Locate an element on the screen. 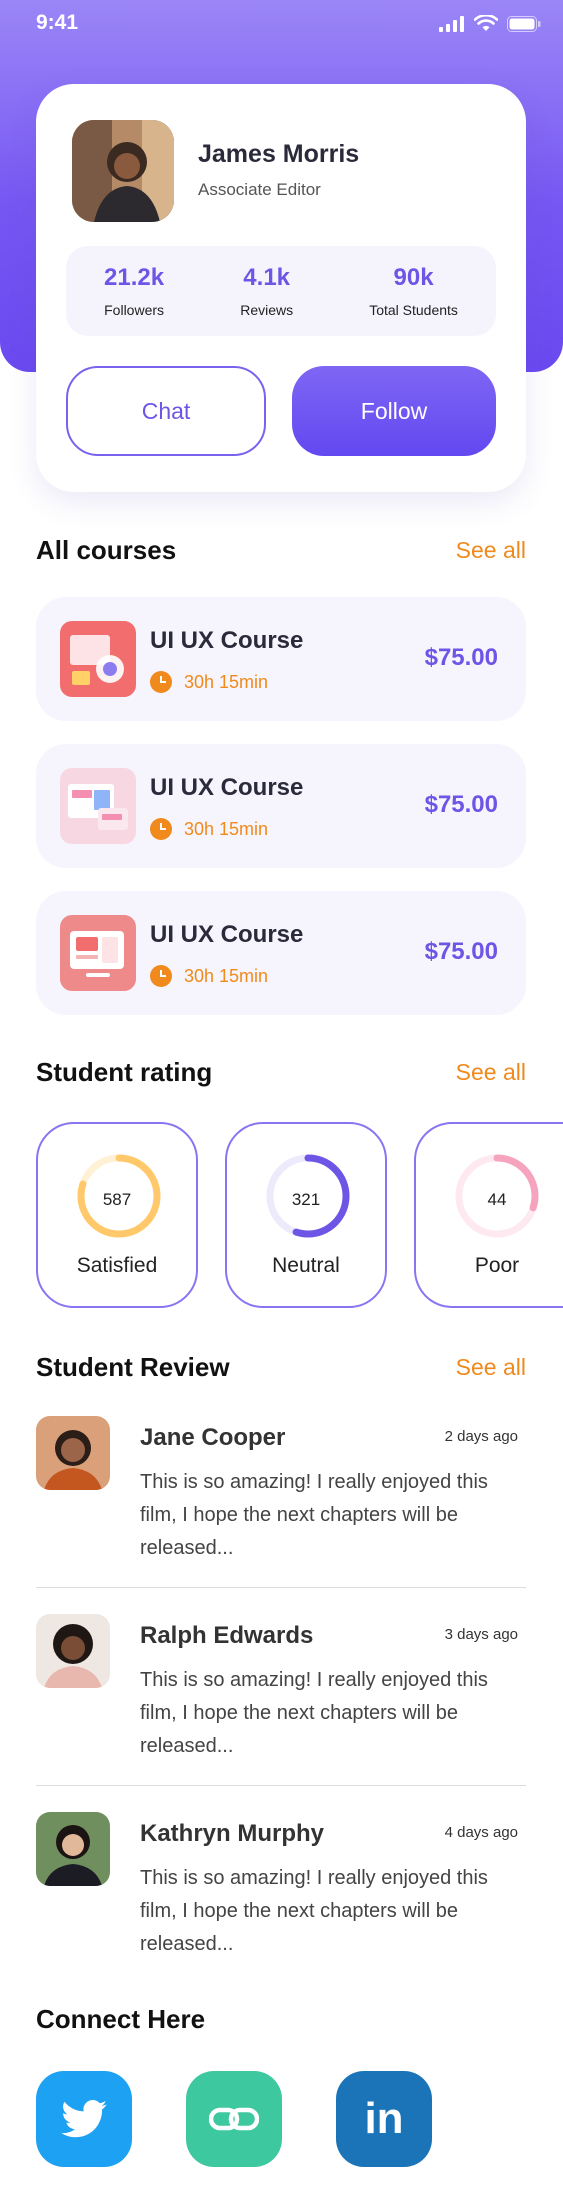  twitter-button is located at coordinates (84, 2119).